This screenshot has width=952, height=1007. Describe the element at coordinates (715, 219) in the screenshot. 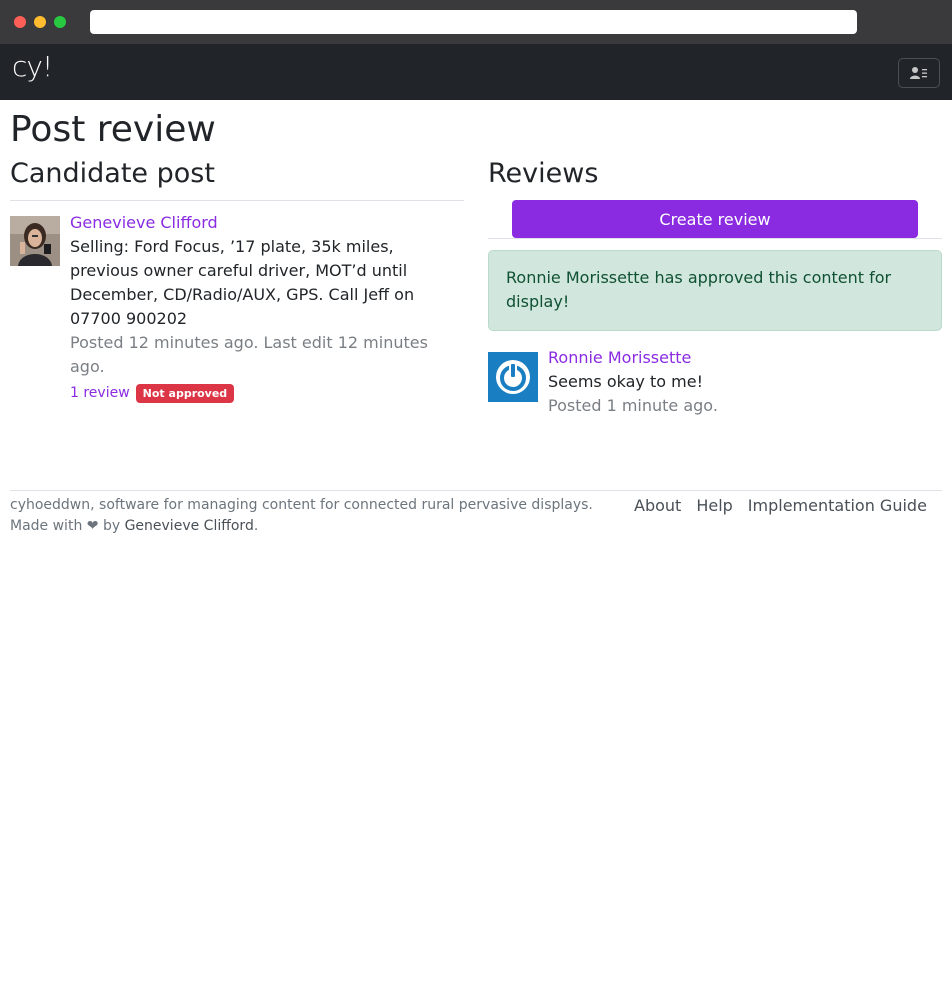

I see `create-review-button: Create review` at that location.